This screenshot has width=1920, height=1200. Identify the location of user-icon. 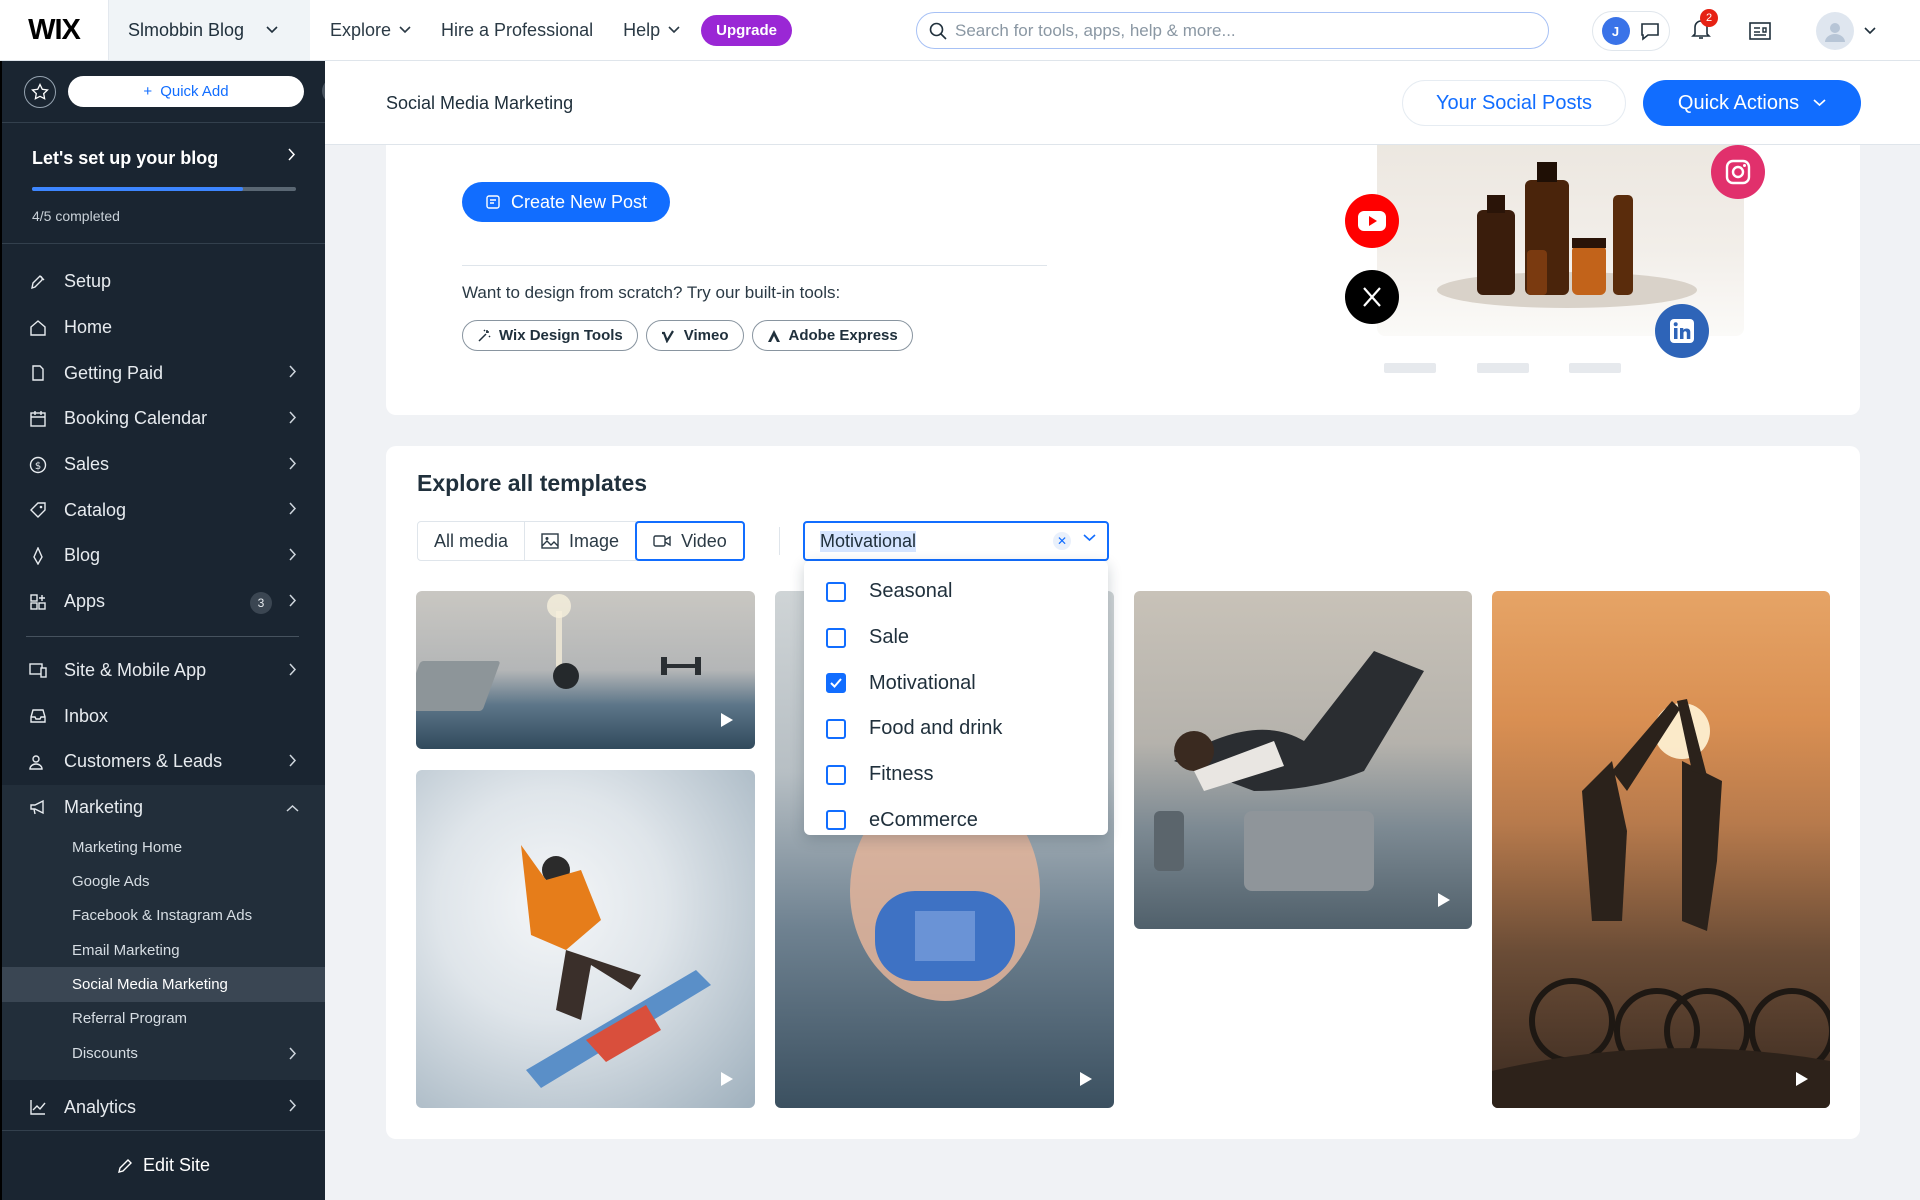
(1835, 32).